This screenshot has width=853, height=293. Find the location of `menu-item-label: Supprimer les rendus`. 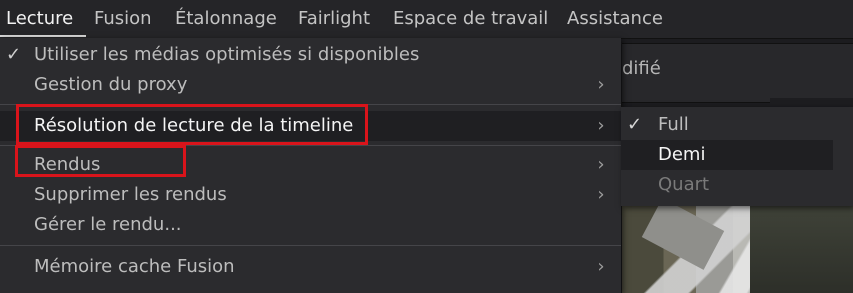

menu-item-label: Supprimer les rendus is located at coordinates (130, 194).